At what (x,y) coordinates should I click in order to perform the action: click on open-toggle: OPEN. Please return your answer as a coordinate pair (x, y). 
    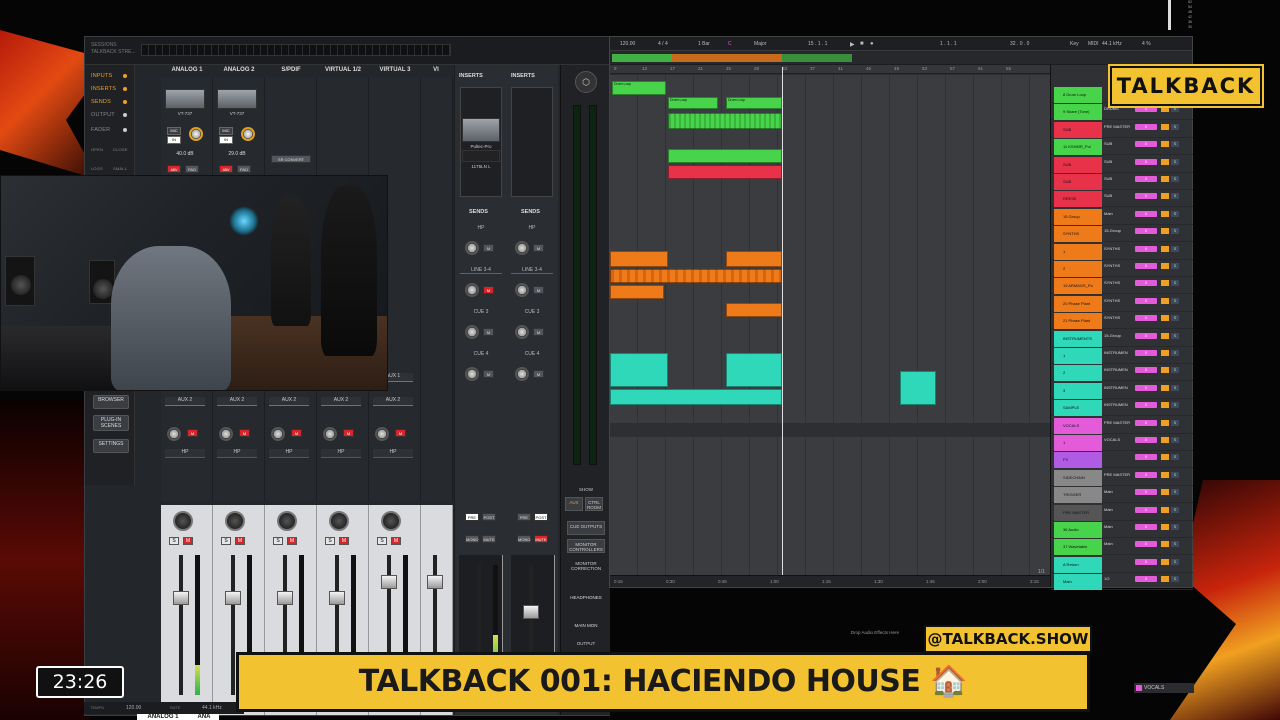
    Looking at the image, I should click on (97, 149).